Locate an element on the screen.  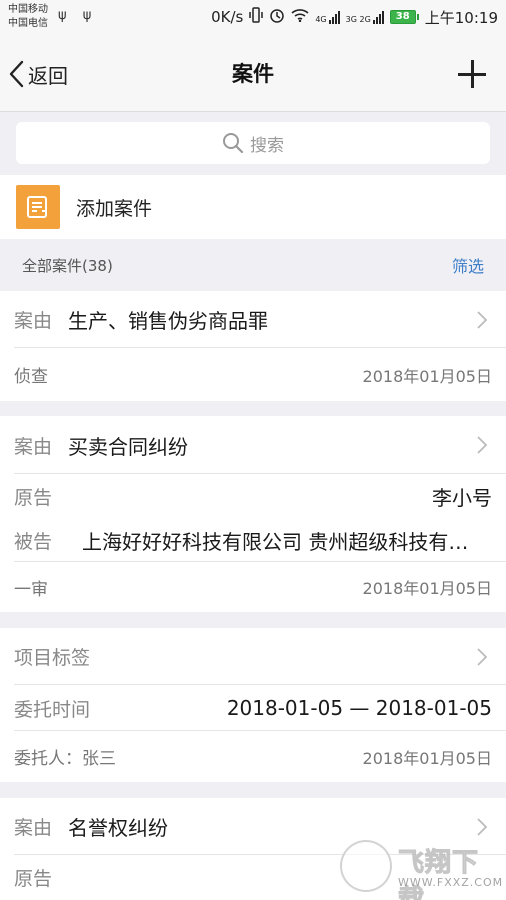
case-stage: 一审 is located at coordinates (31, 589).